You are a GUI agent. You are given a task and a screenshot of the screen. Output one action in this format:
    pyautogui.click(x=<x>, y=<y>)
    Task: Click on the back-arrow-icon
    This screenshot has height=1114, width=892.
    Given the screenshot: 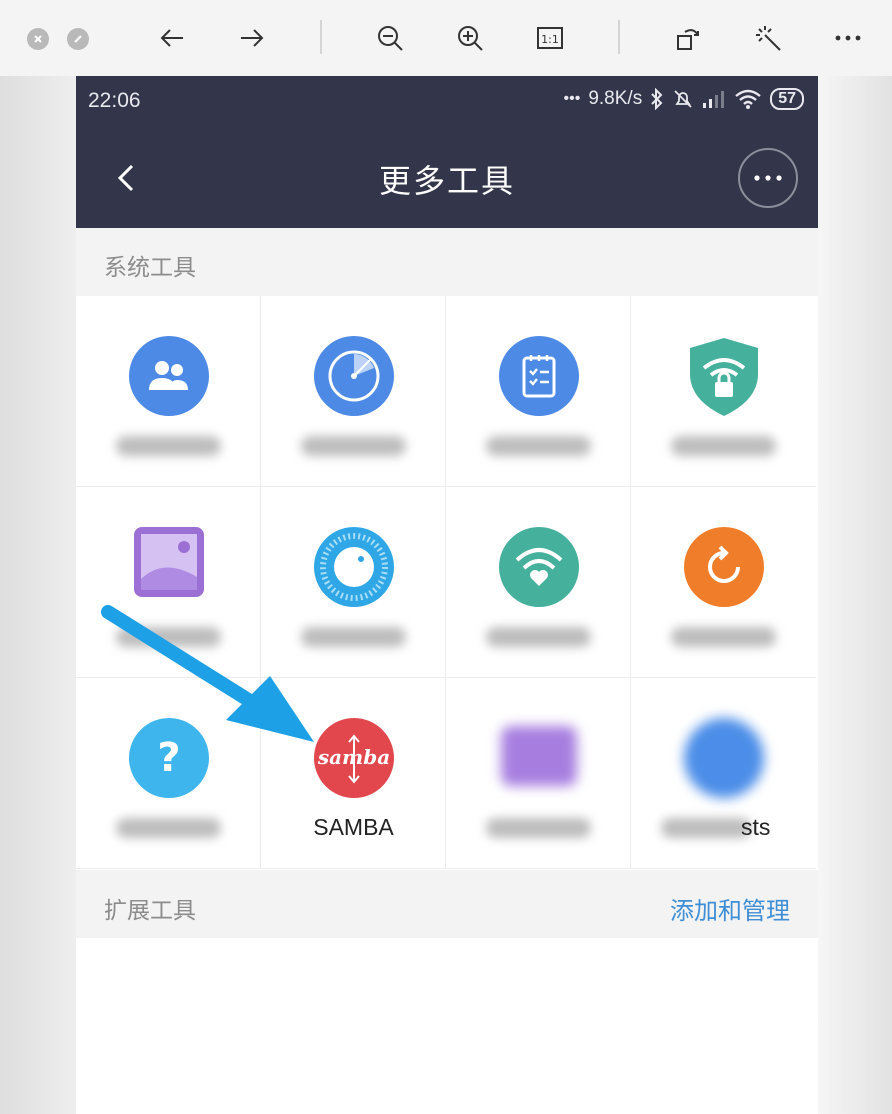 What is the action you would take?
    pyautogui.click(x=172, y=38)
    